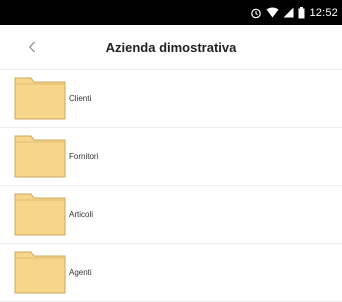 This screenshot has width=342, height=302. I want to click on status-bar: 12:52, so click(171, 12).